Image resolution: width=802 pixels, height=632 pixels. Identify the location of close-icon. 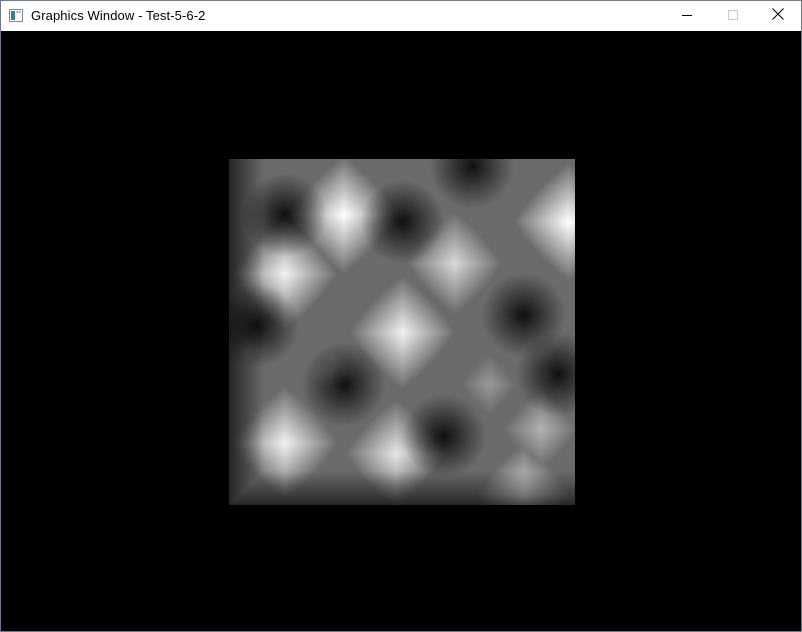
(778, 16).